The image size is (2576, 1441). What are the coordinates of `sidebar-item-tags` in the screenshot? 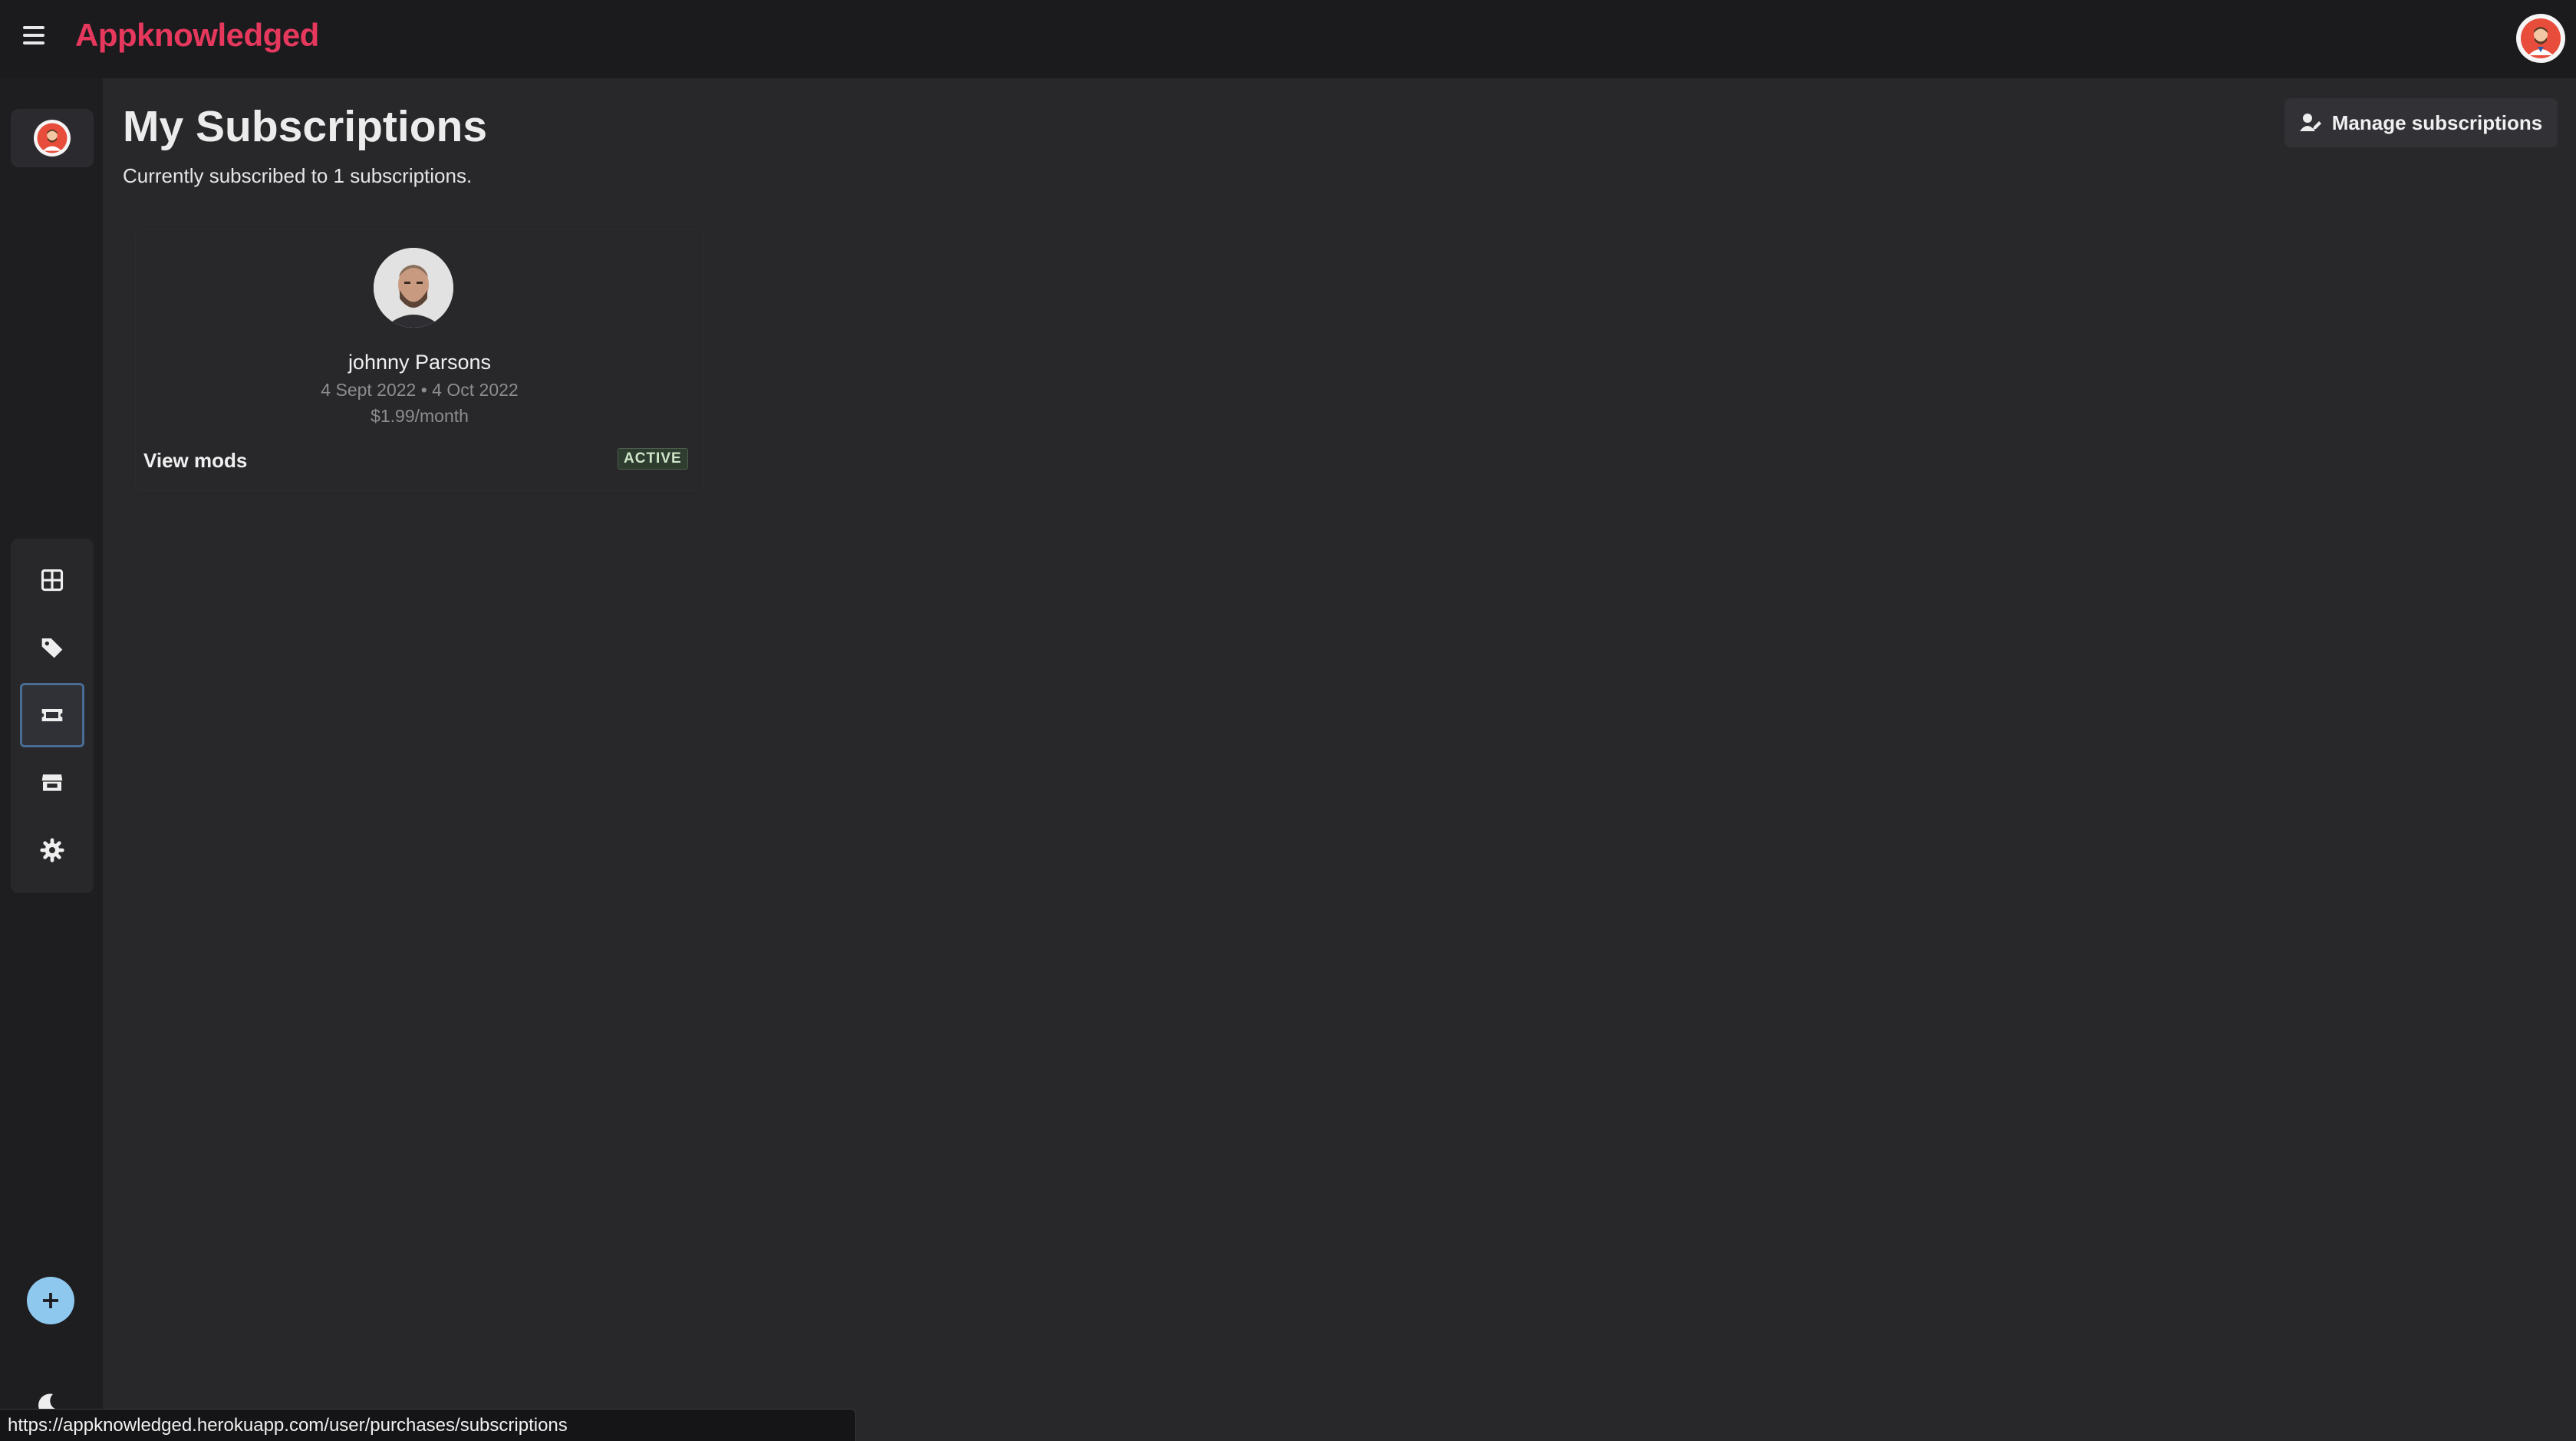 It's located at (52, 647).